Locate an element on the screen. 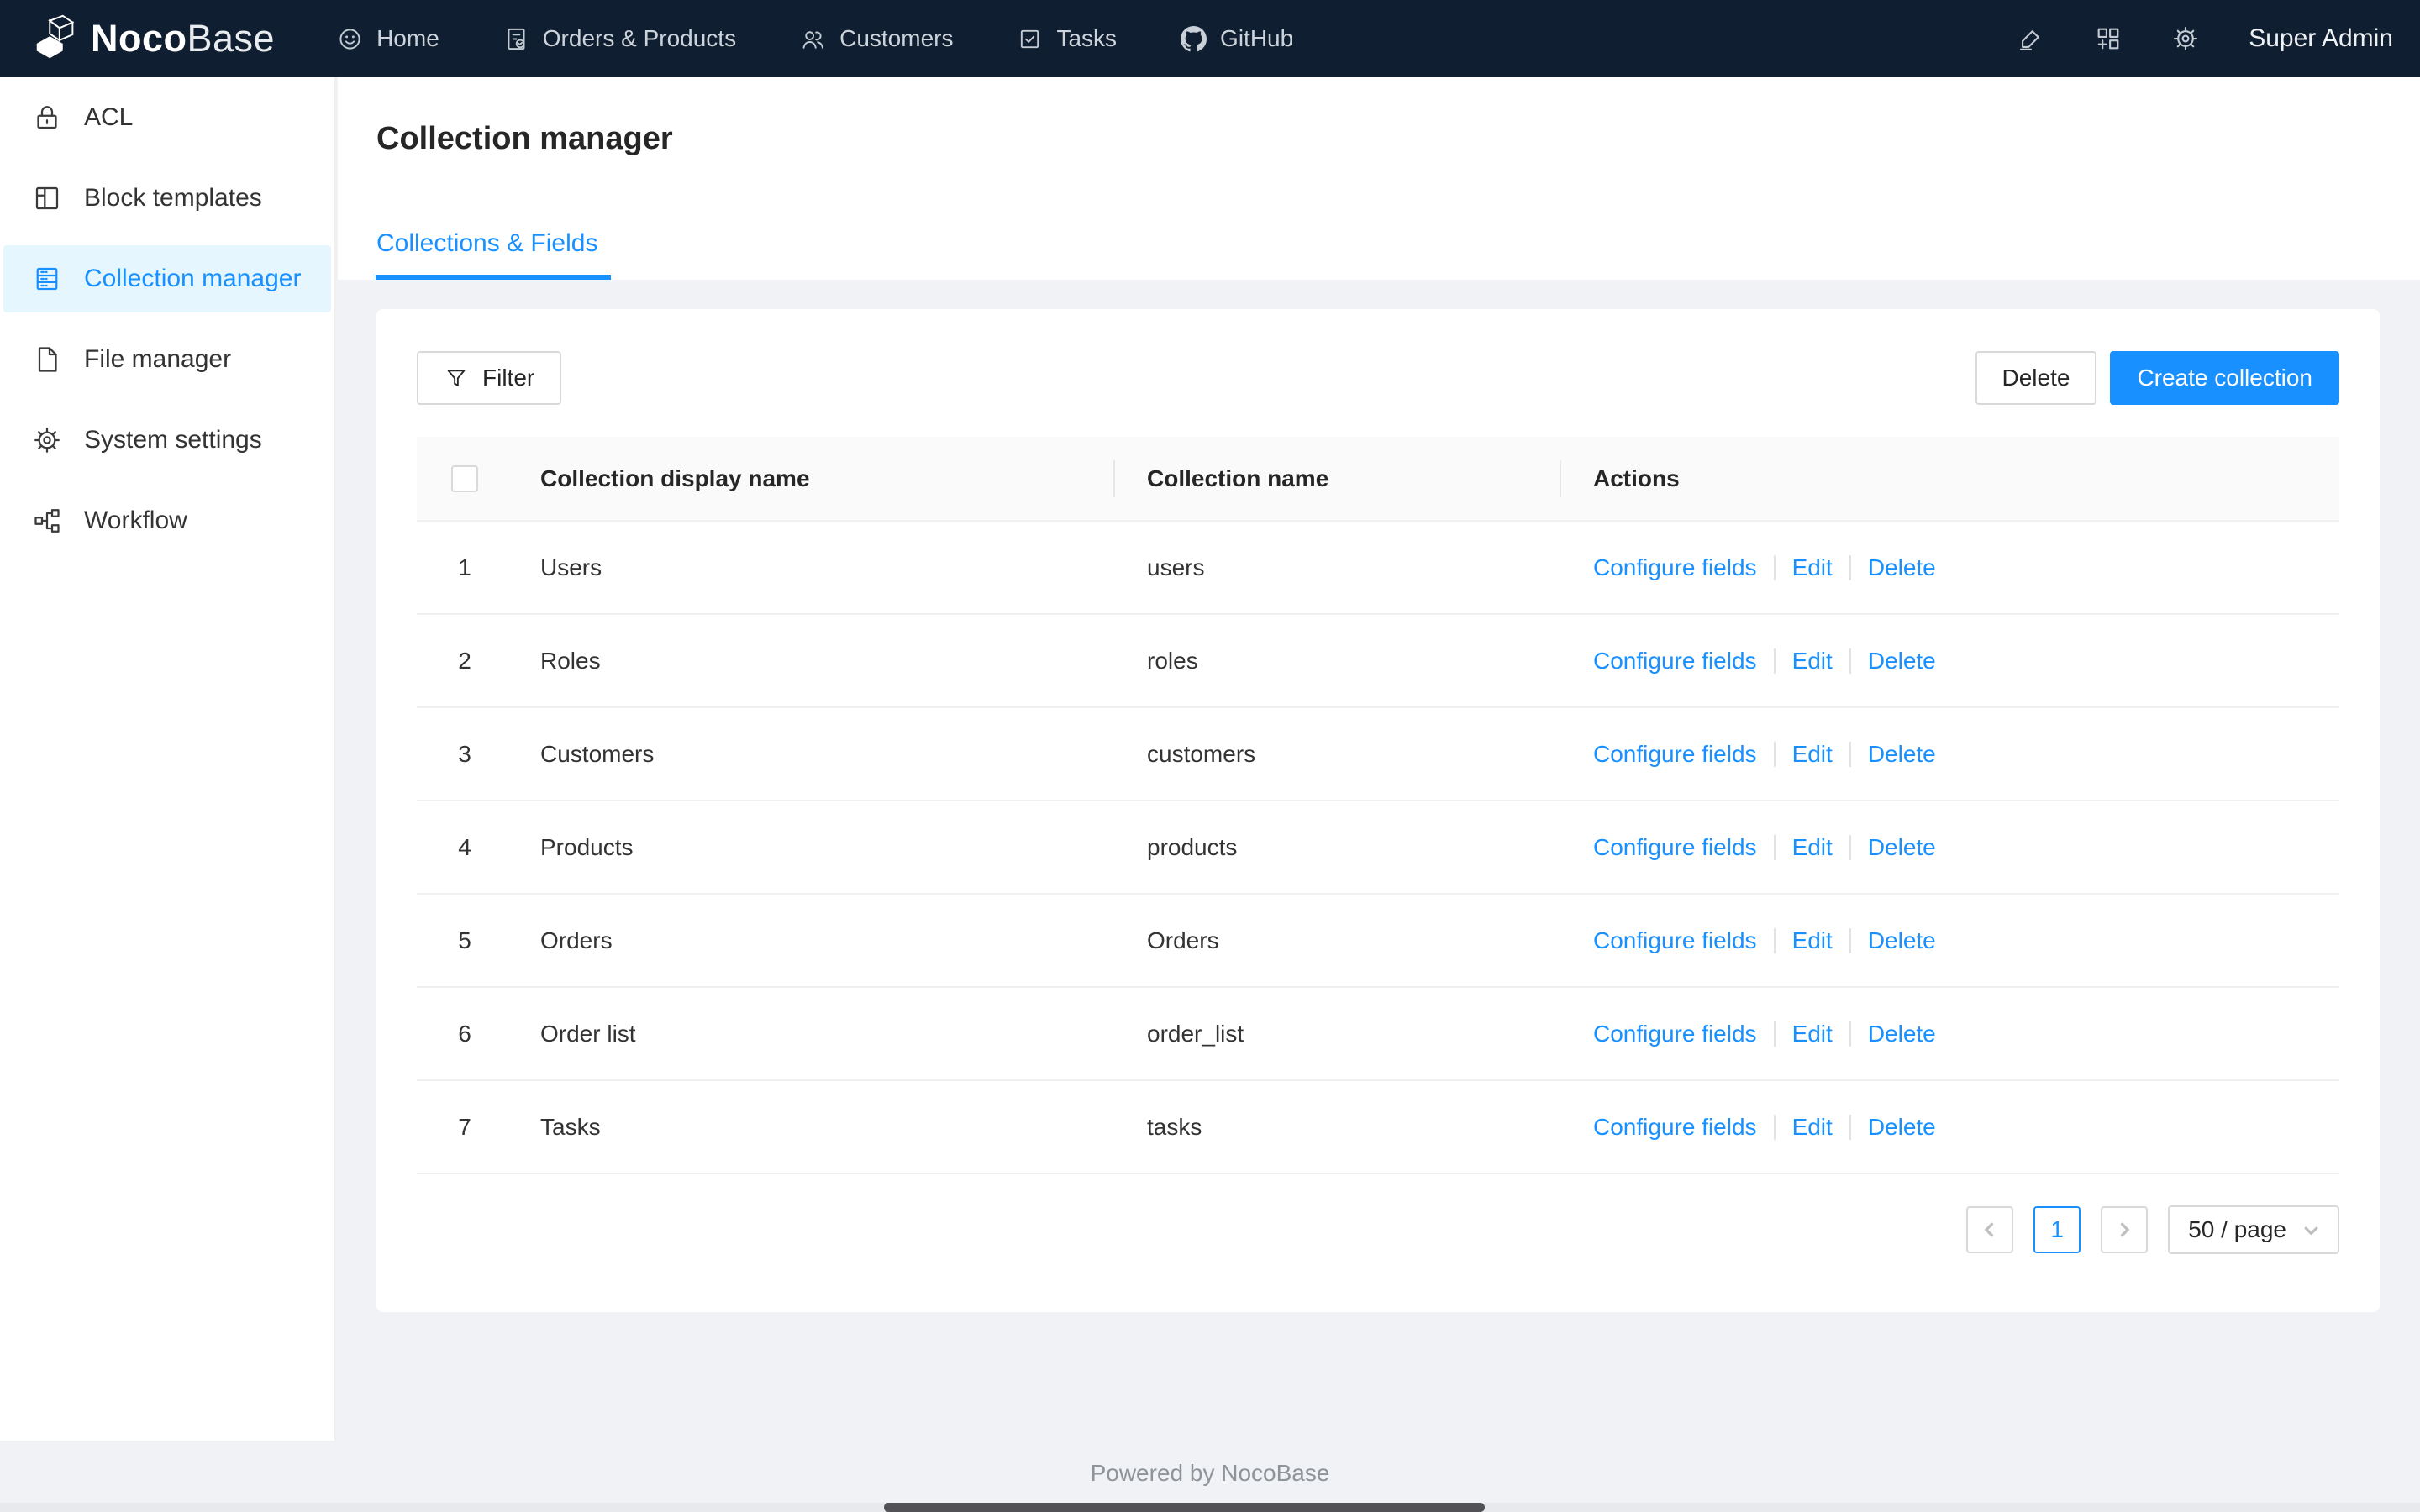  sidebar-item-block-templates: Block templates is located at coordinates (167, 198).